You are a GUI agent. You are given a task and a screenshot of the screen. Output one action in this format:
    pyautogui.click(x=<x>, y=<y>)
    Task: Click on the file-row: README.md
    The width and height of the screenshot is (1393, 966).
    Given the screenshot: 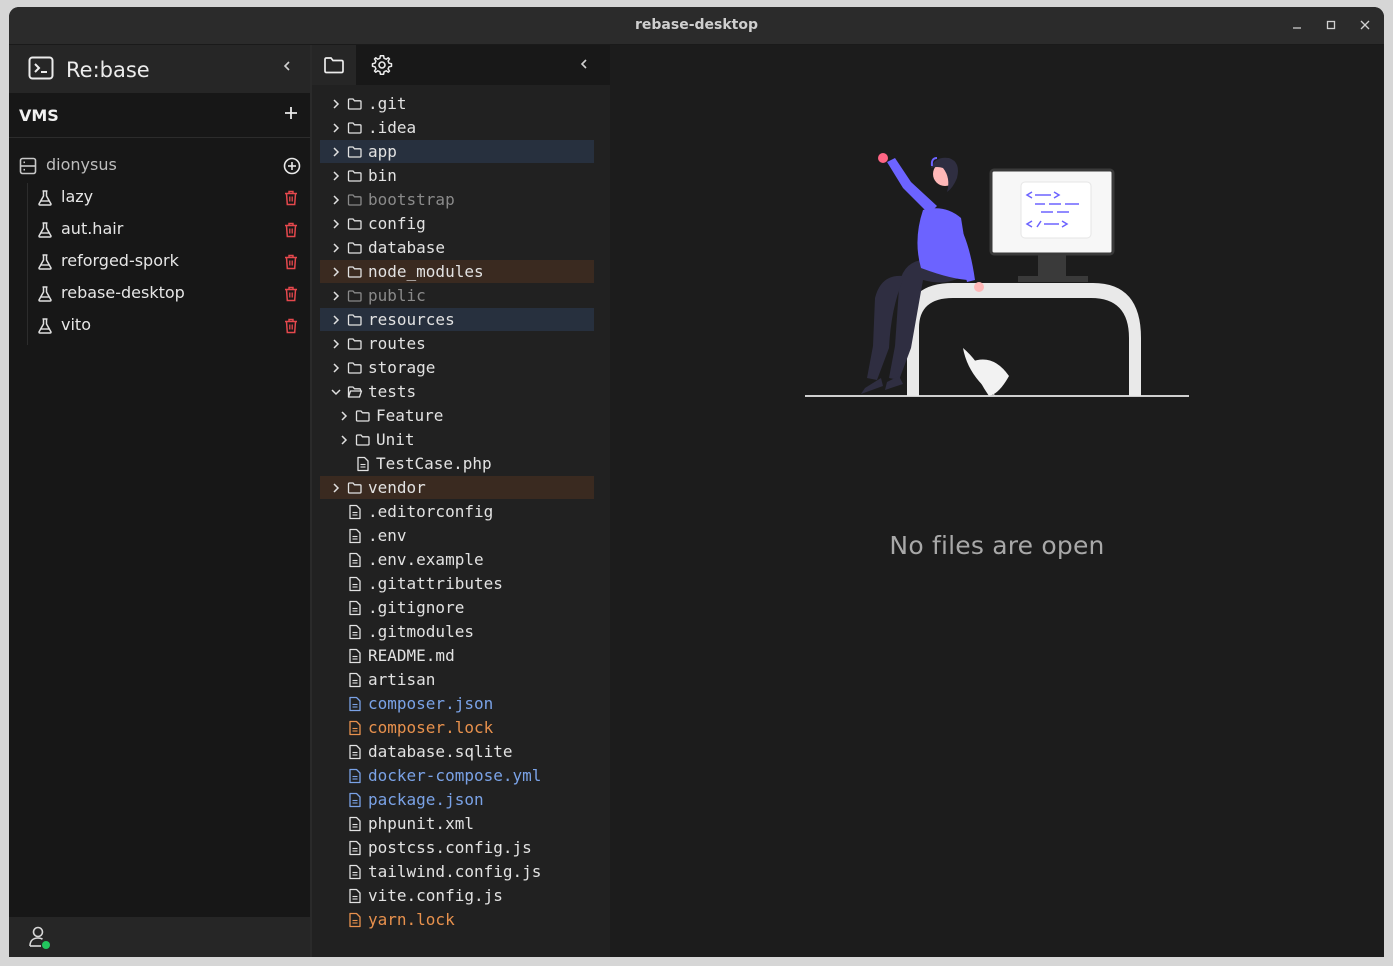 What is the action you would take?
    pyautogui.click(x=461, y=656)
    